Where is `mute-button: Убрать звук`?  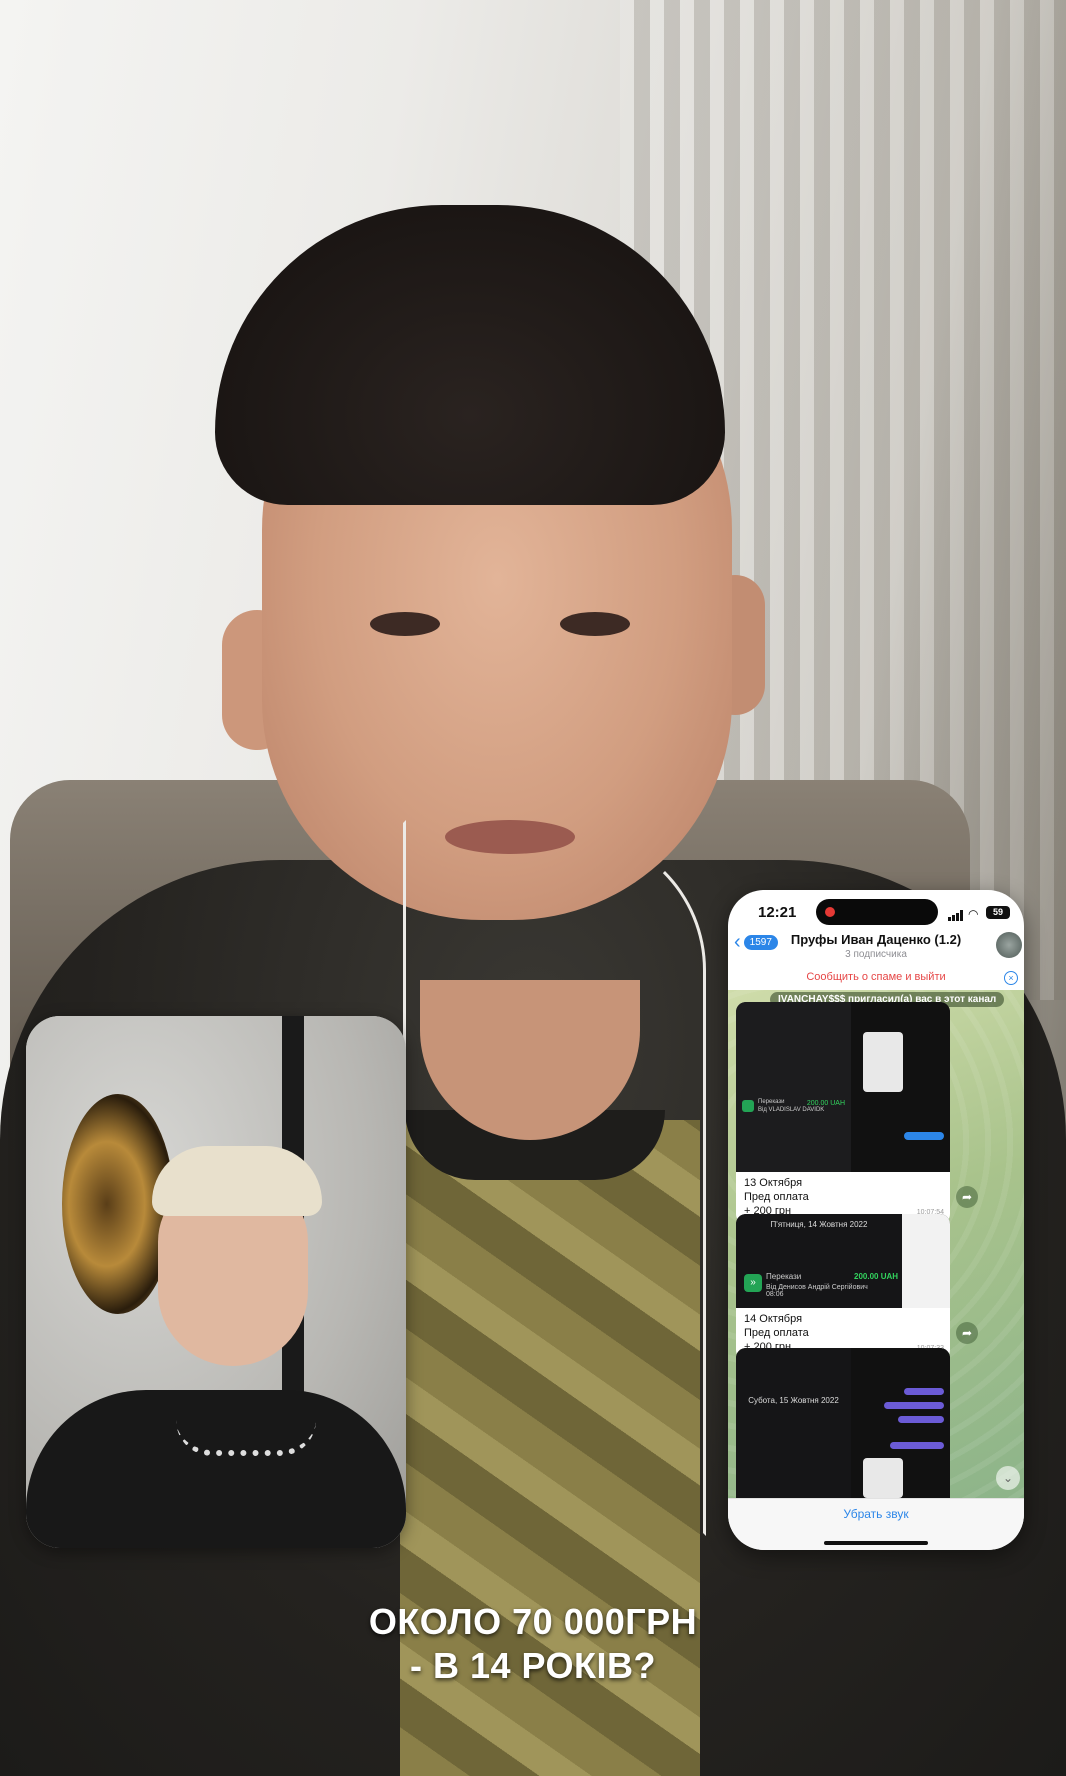
mute-button: Убрать звук is located at coordinates (876, 1514).